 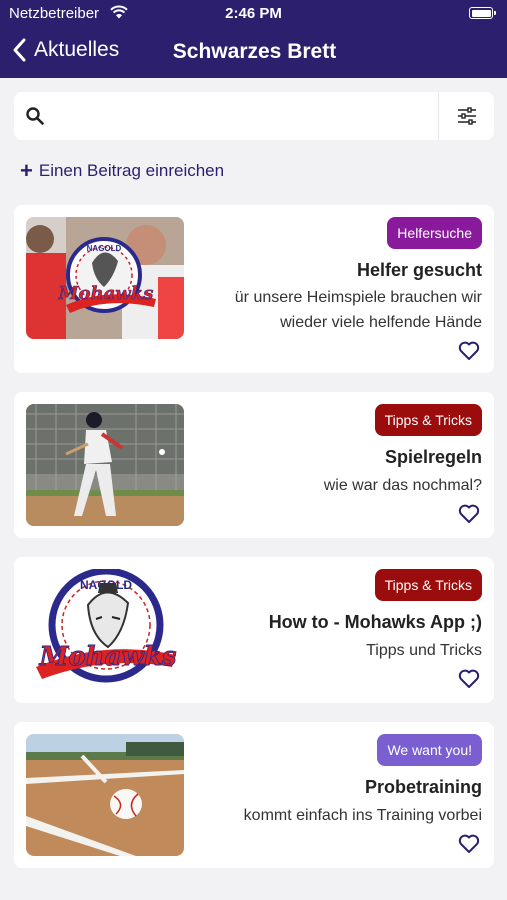 What do you see at coordinates (131, 170) in the screenshot?
I see `submit-post-label: Einen Beitrag einreichen` at bounding box center [131, 170].